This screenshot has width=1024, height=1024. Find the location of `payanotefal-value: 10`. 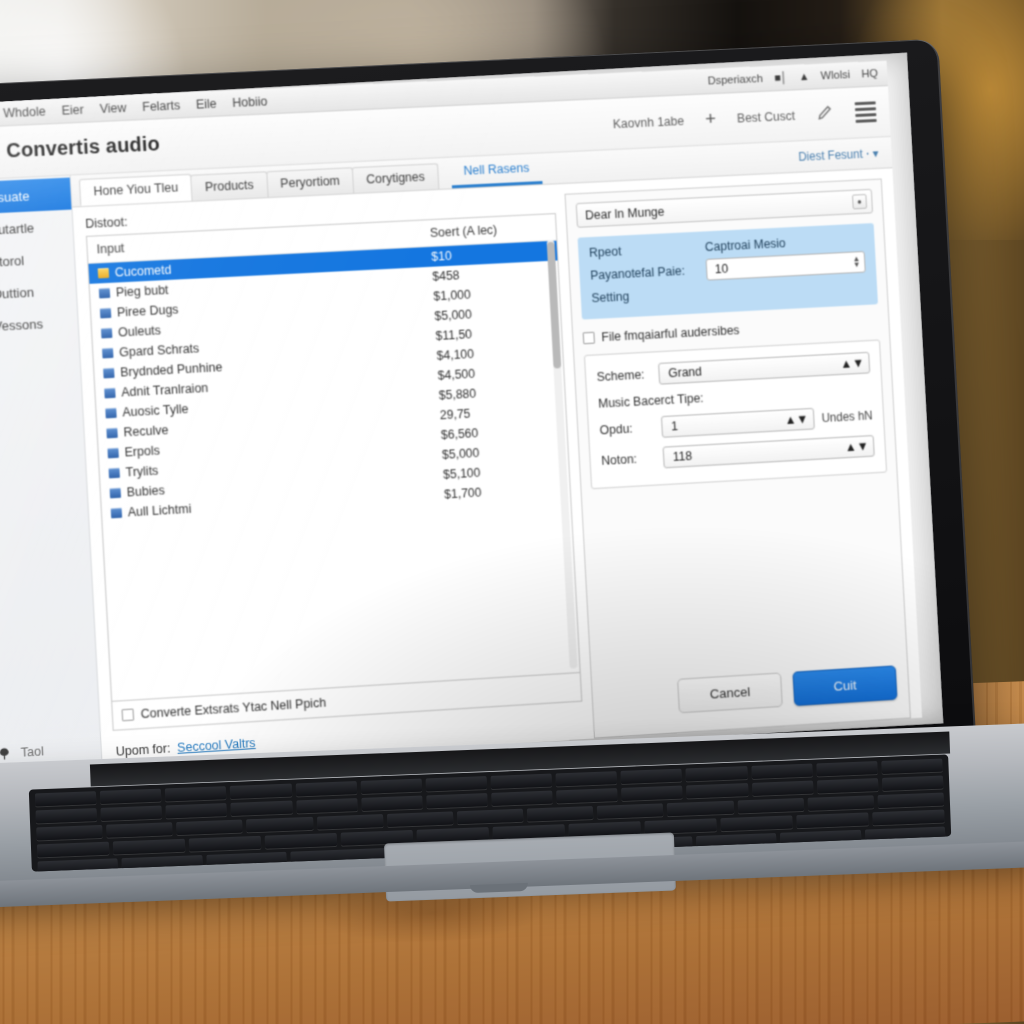

payanotefal-value: 10 is located at coordinates (721, 269).